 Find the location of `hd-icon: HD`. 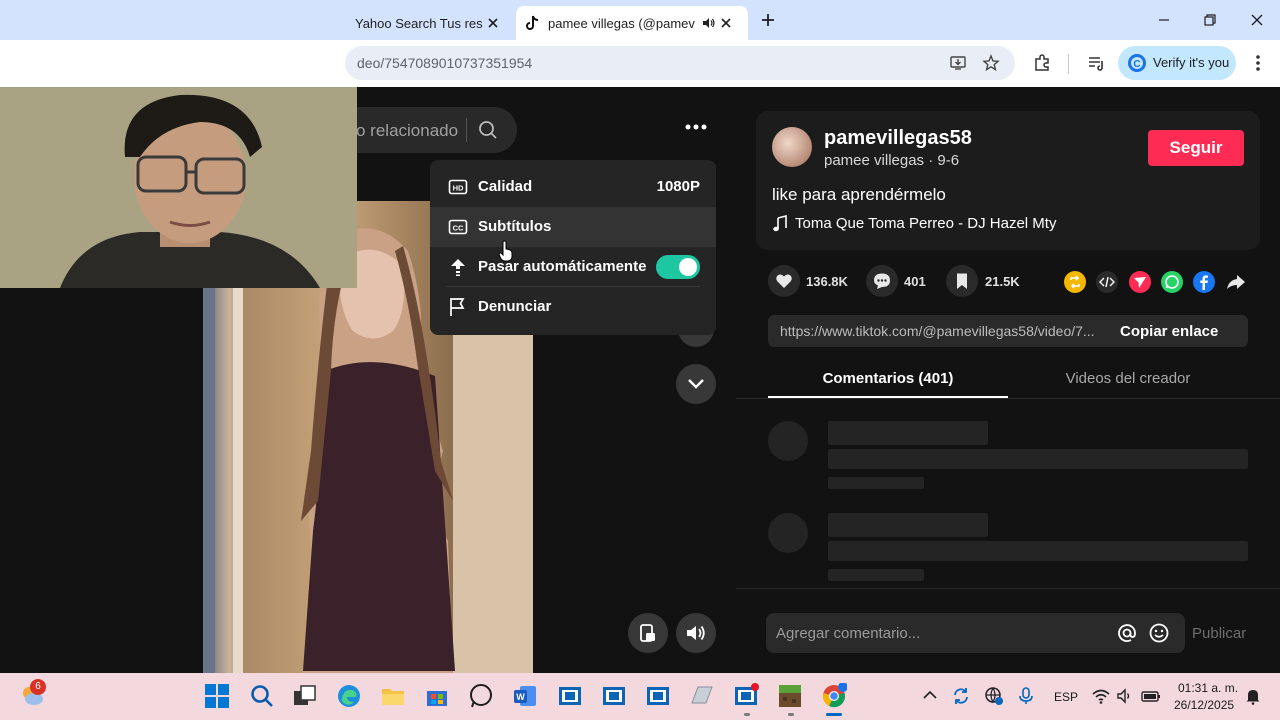

hd-icon: HD is located at coordinates (458, 187).